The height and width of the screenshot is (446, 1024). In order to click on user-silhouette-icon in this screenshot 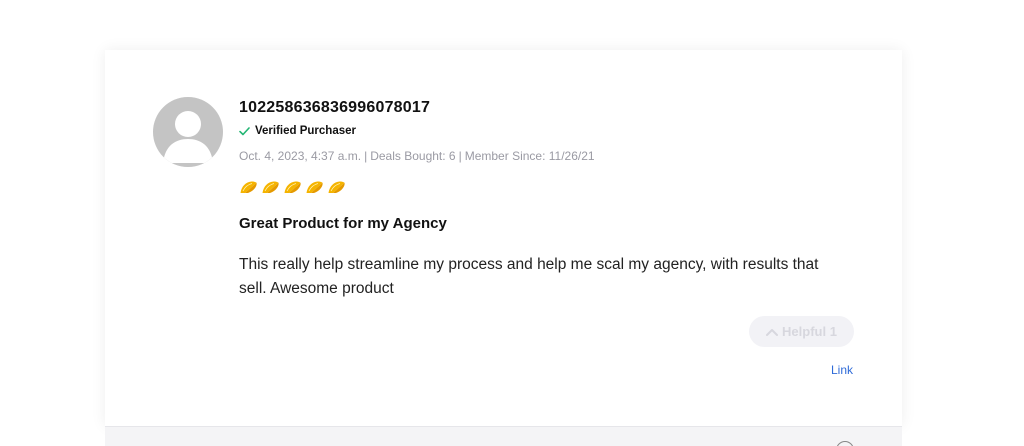, I will do `click(188, 137)`.